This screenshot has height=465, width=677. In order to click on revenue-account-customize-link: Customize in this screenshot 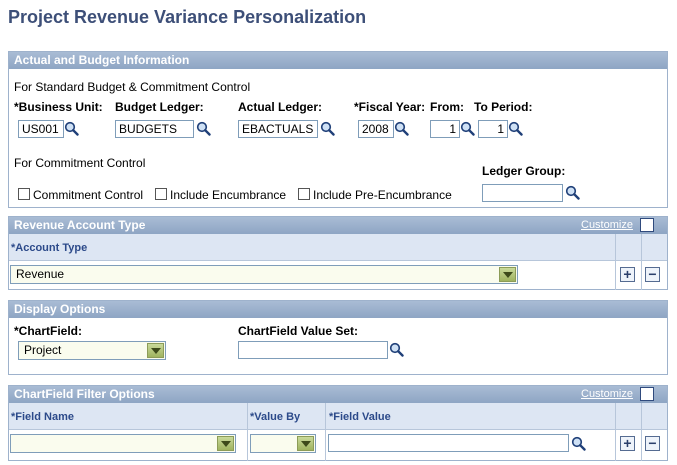, I will do `click(607, 225)`.